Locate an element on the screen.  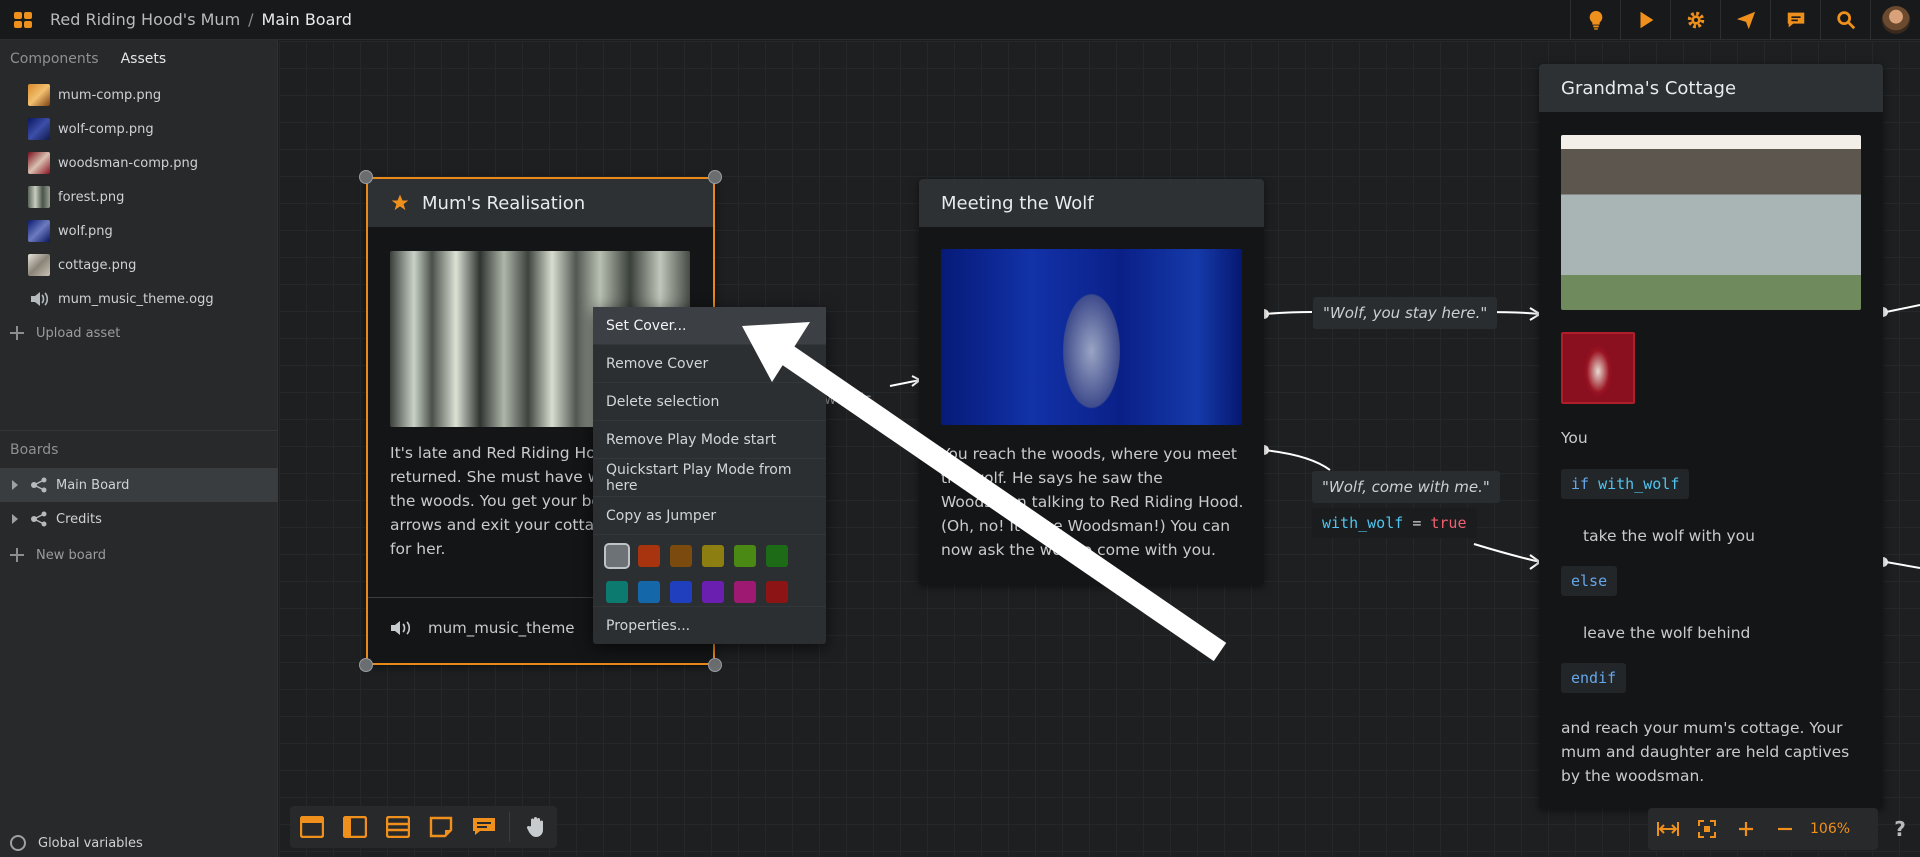
card-icon is located at coordinates (311, 827).